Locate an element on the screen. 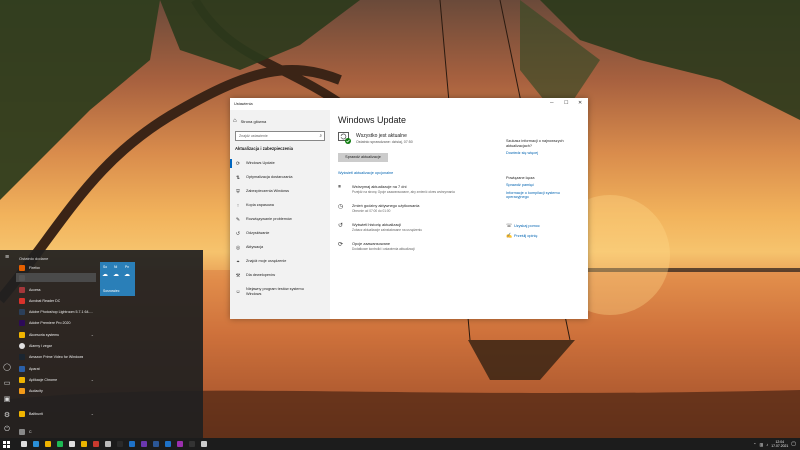 This screenshot has height=450, width=800. taskbar-app-app-settings is located at coordinates (108, 444).